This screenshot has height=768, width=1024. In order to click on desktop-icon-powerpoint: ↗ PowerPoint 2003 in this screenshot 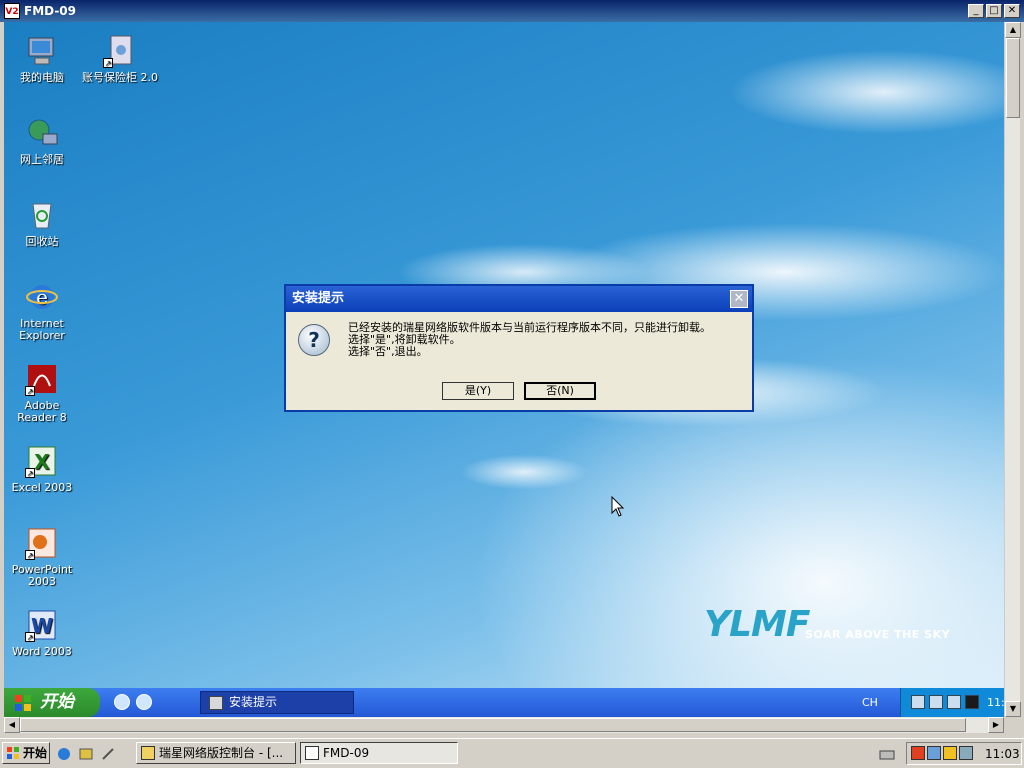, I will do `click(42, 557)`.